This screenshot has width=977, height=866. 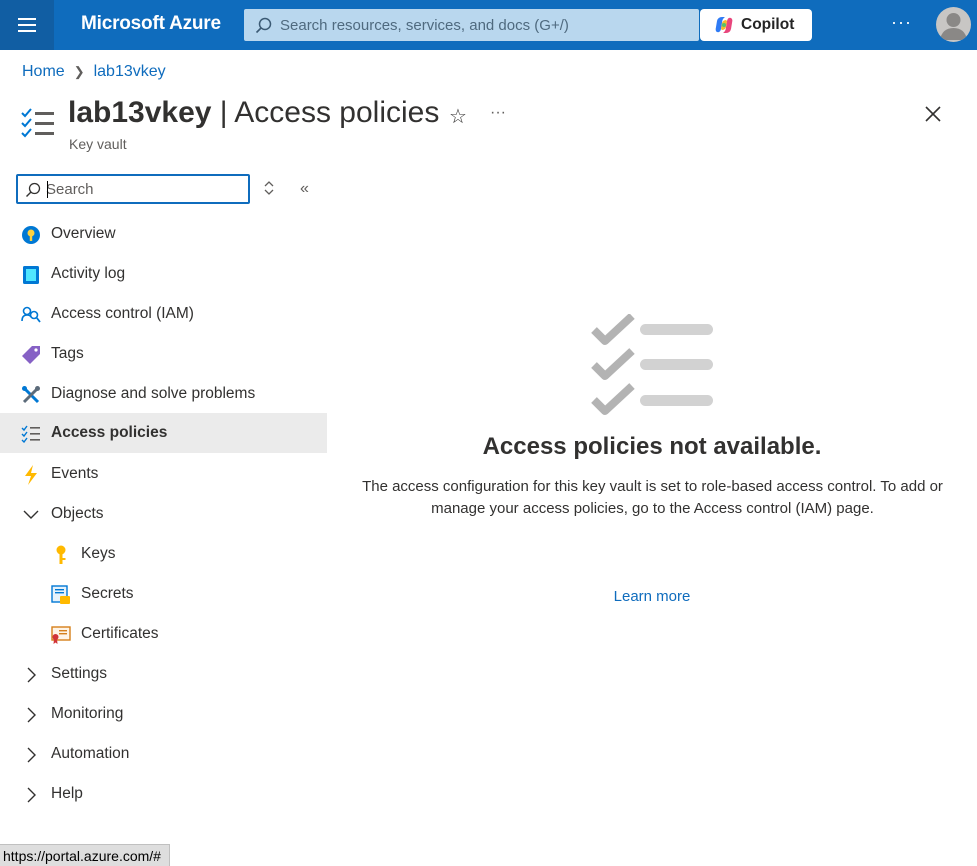 I want to click on nav-item-label: Diagnose and solve problems, so click(x=153, y=393).